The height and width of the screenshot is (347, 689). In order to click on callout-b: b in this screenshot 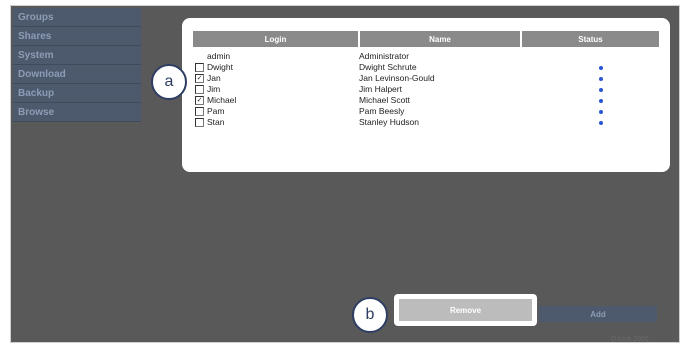, I will do `click(370, 315)`.